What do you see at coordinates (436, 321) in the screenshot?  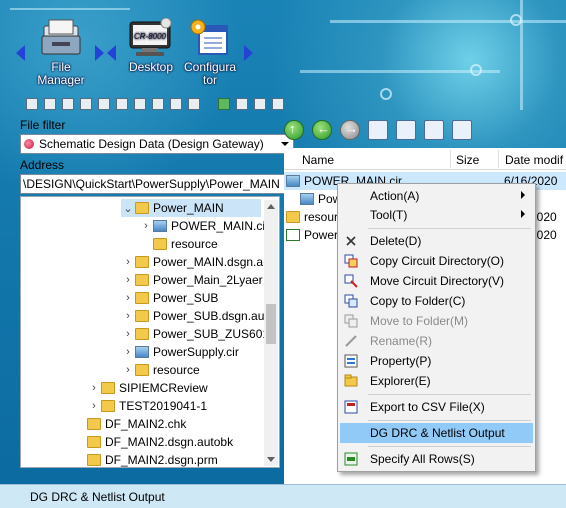 I see `menu-item-move-folder: Move to Folder(M)` at bounding box center [436, 321].